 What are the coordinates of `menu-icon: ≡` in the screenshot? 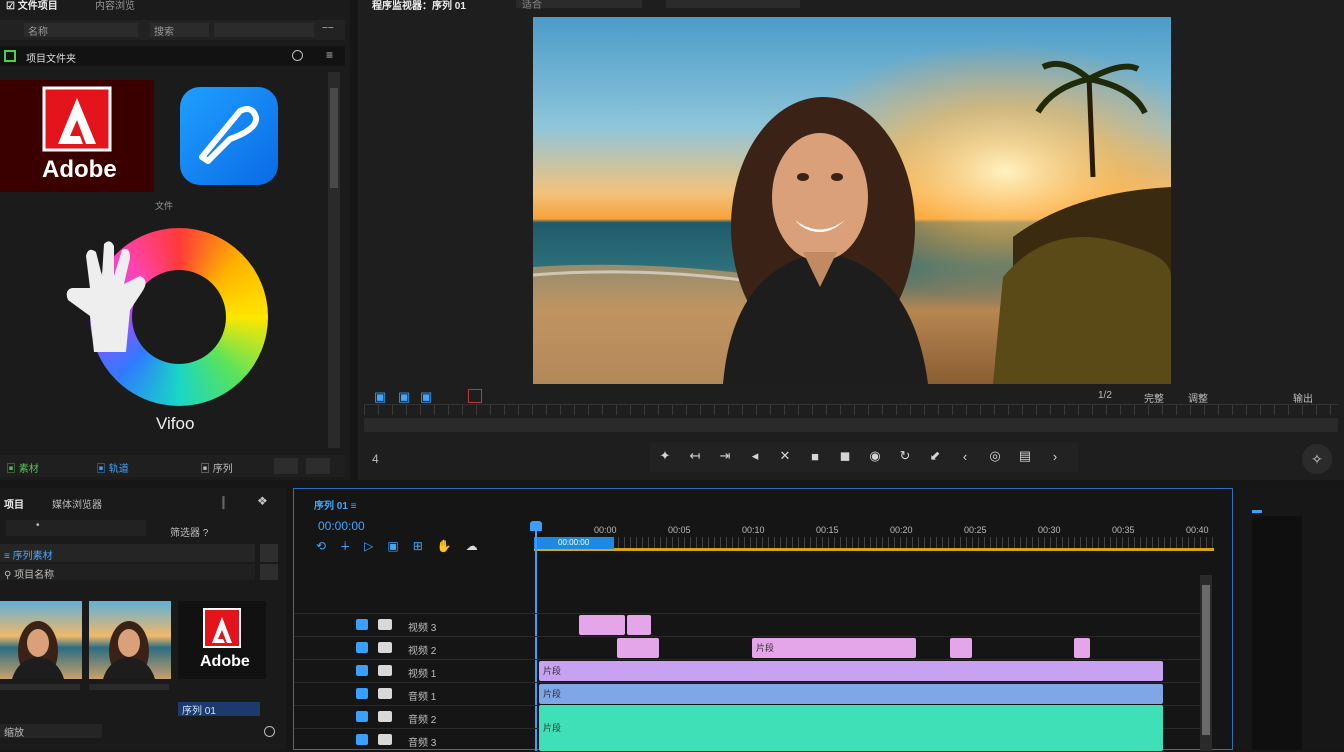 It's located at (329, 55).